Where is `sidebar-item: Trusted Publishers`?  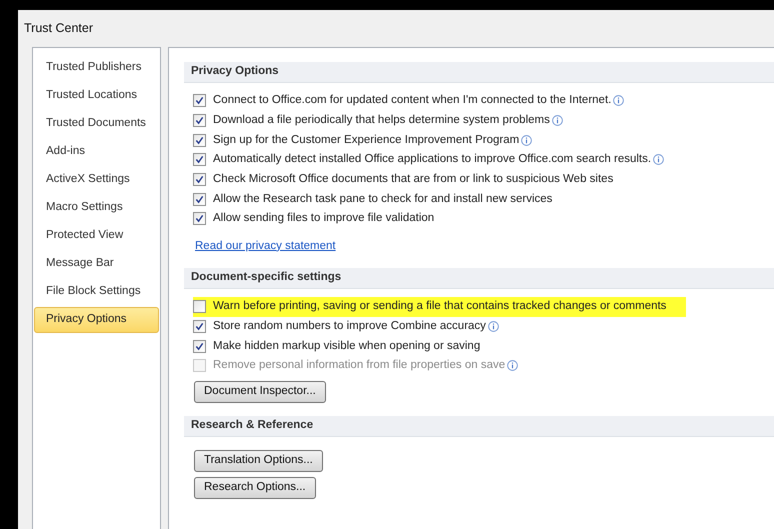 sidebar-item: Trusted Publishers is located at coordinates (96, 68).